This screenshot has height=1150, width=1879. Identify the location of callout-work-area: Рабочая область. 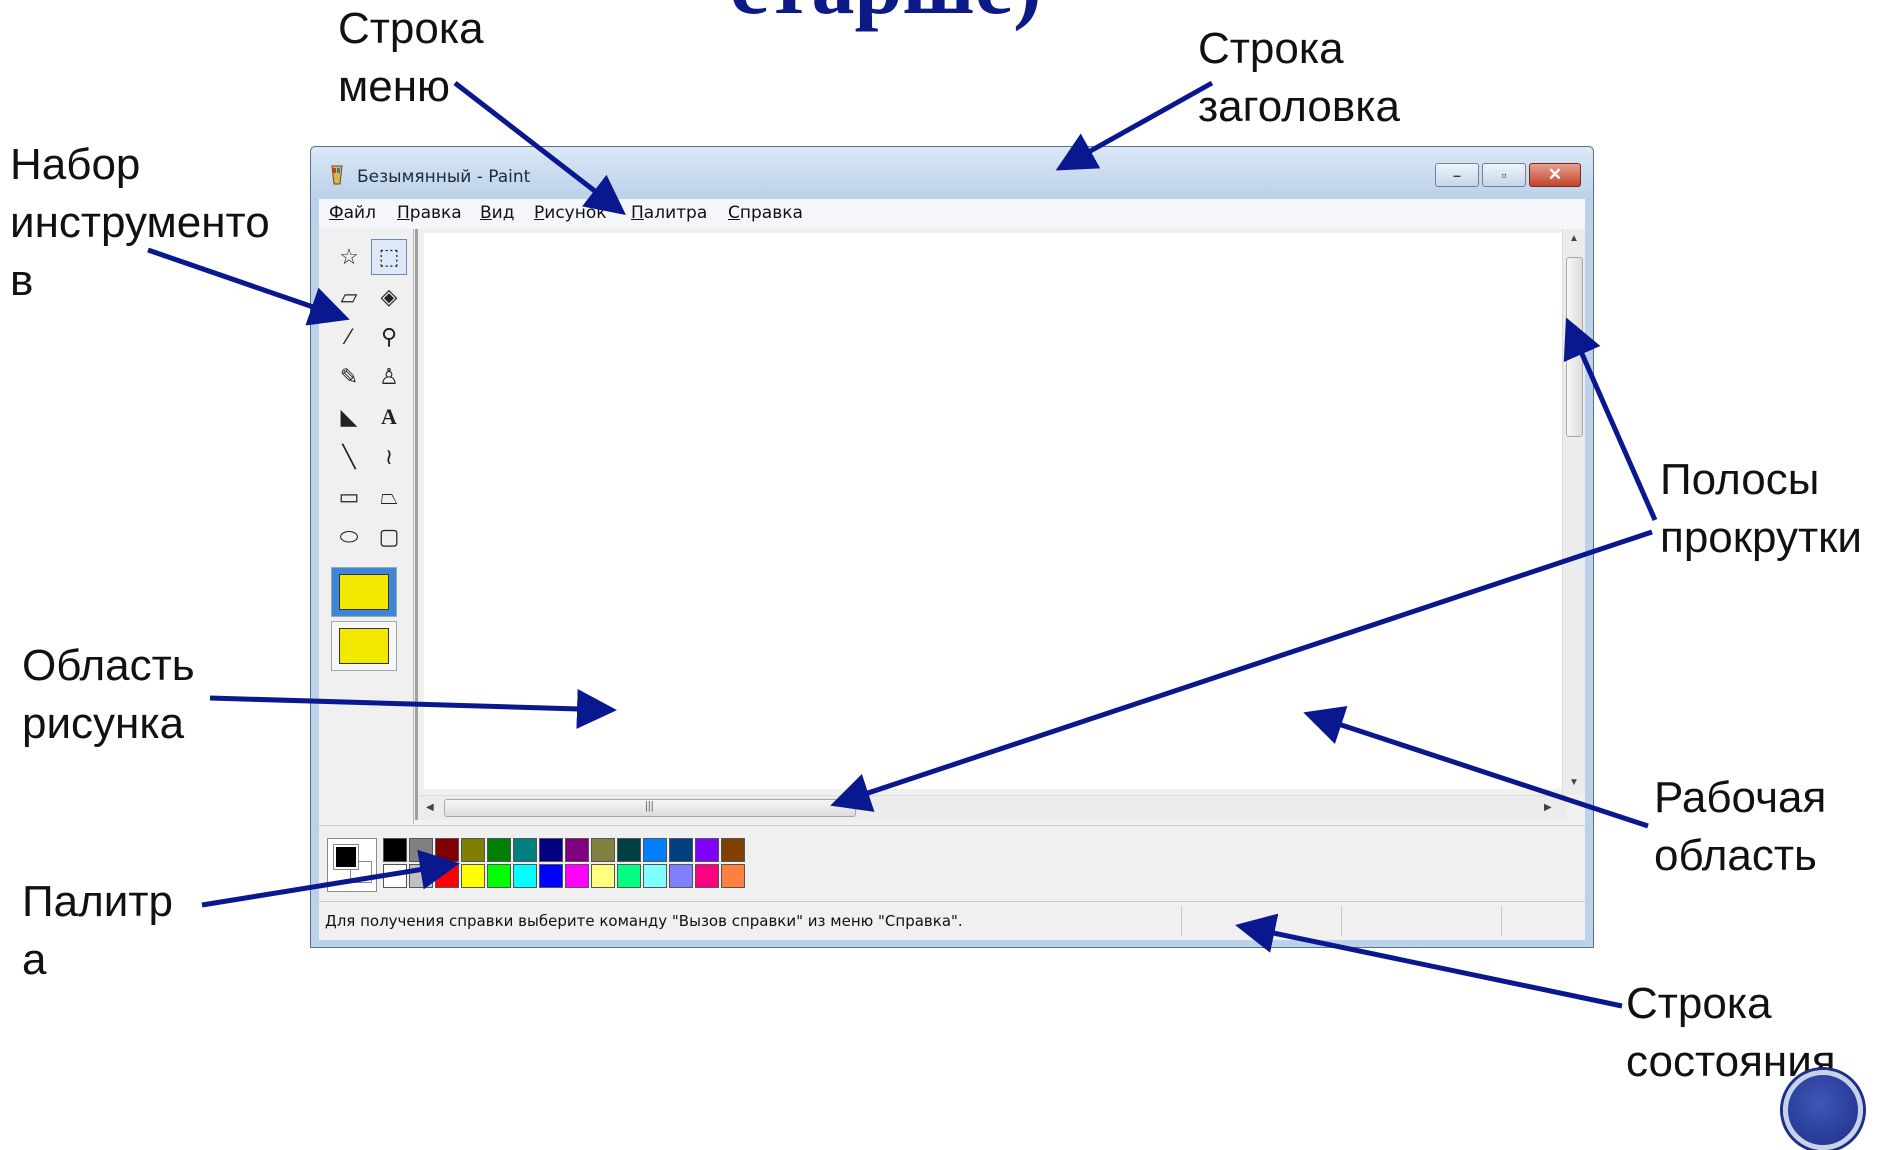
(1740, 826).